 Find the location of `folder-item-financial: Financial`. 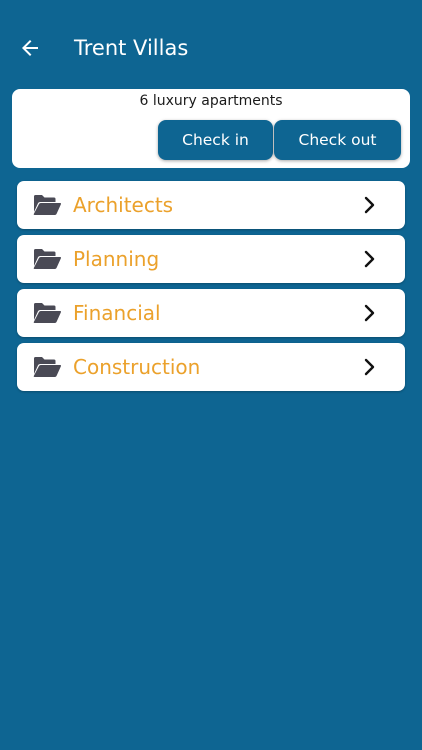

folder-item-financial: Financial is located at coordinates (211, 313).